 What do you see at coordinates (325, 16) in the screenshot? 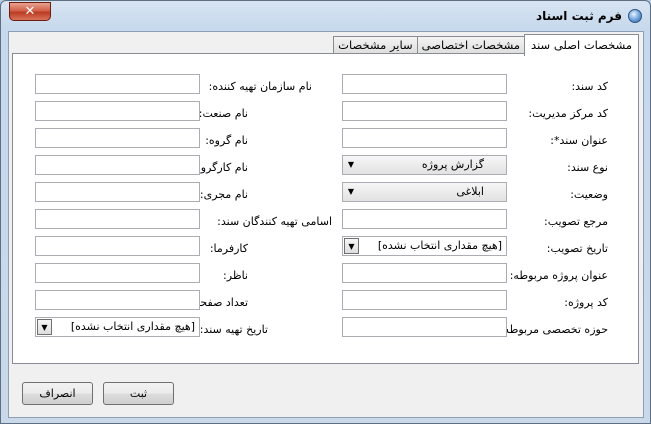
I see `title-bar: ✕ فرم ثبت اسناد` at bounding box center [325, 16].